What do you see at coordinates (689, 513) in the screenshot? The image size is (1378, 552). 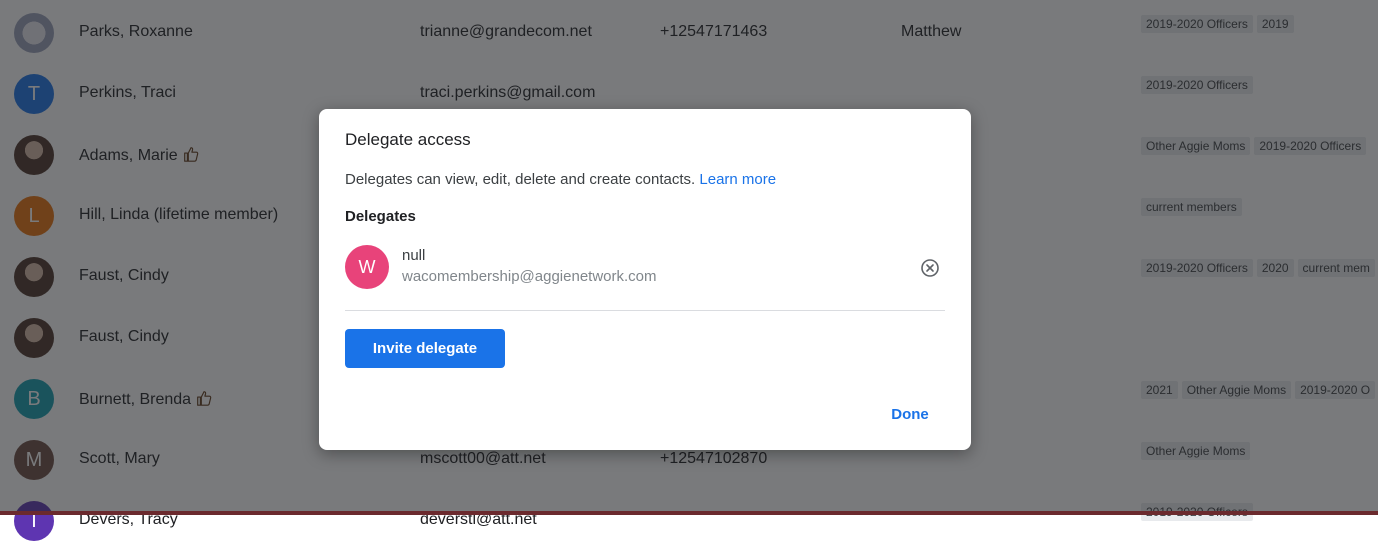 I see `window-bottom-edge` at bounding box center [689, 513].